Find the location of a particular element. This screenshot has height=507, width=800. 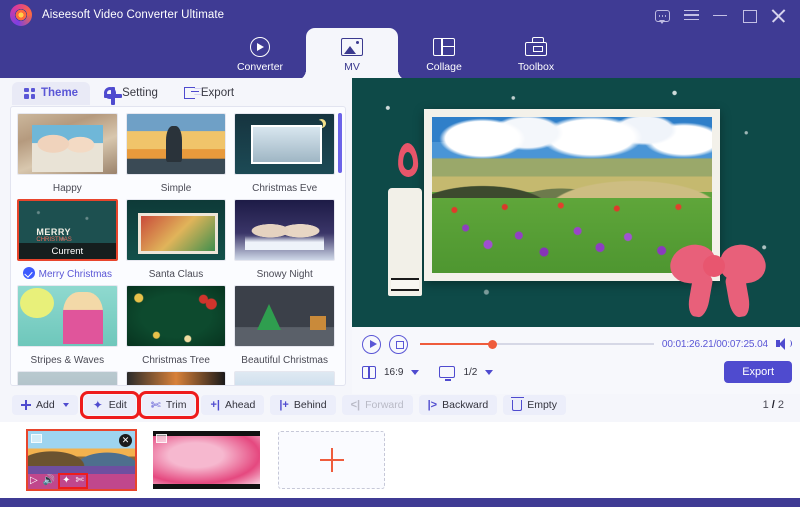

progress-knob is located at coordinates (493, 344).